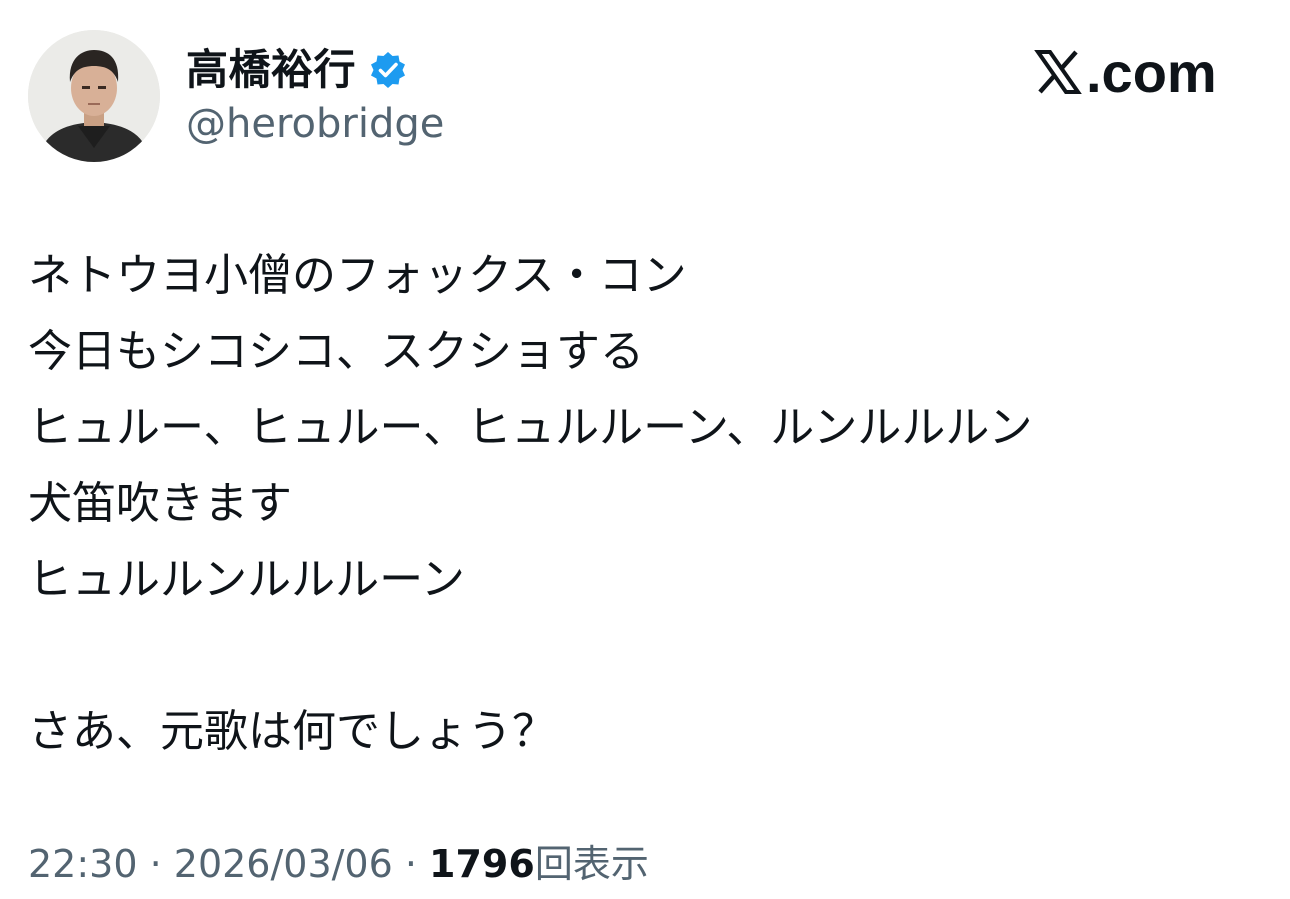 This screenshot has width=1290, height=899. I want to click on tweet-meta: 22:30 · 2026/03/06 · 1796回表示, so click(338, 864).